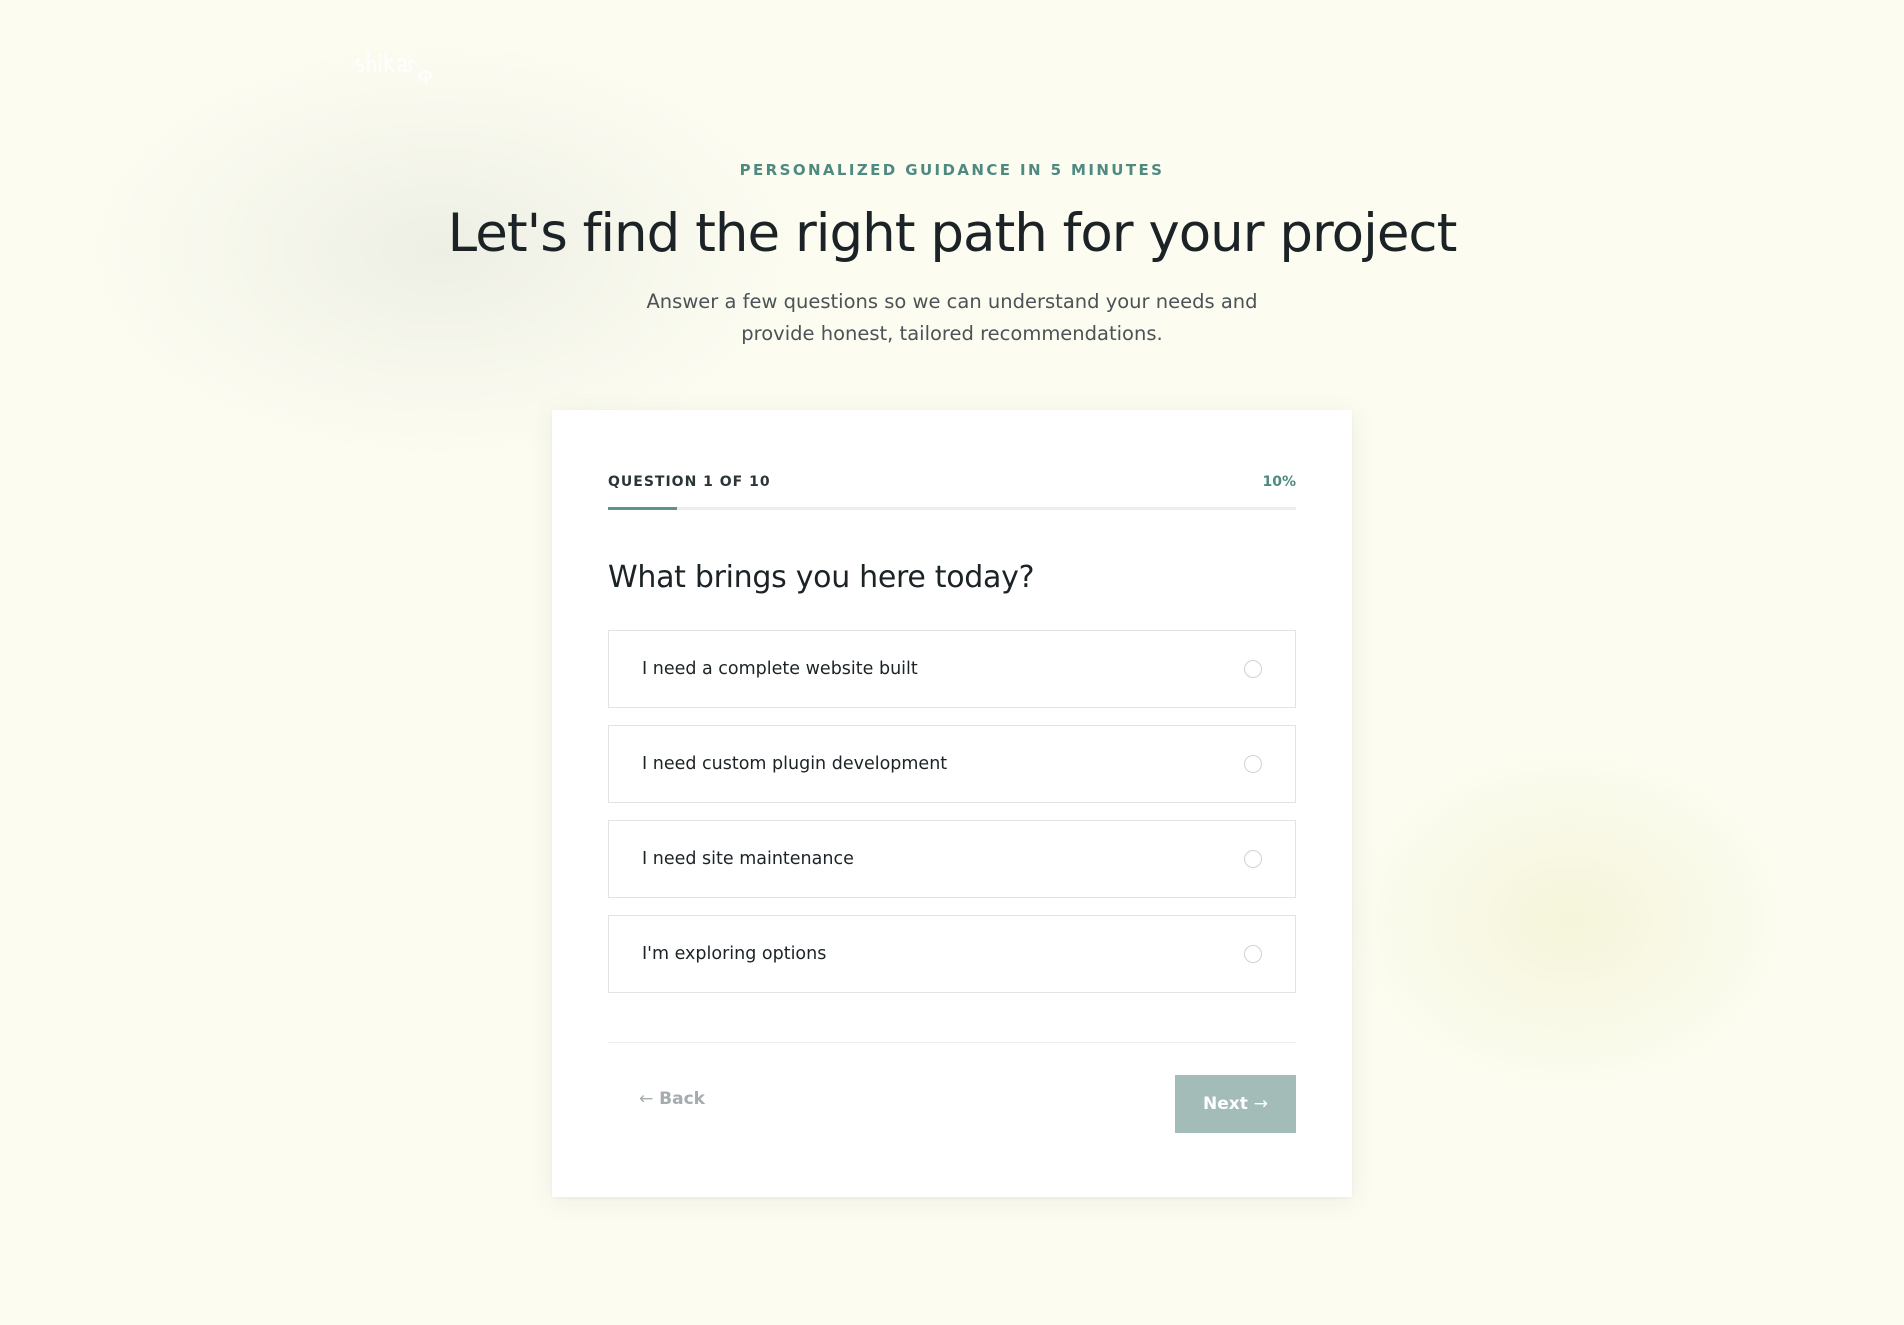  I want to click on back-button: ← Back, so click(672, 1099).